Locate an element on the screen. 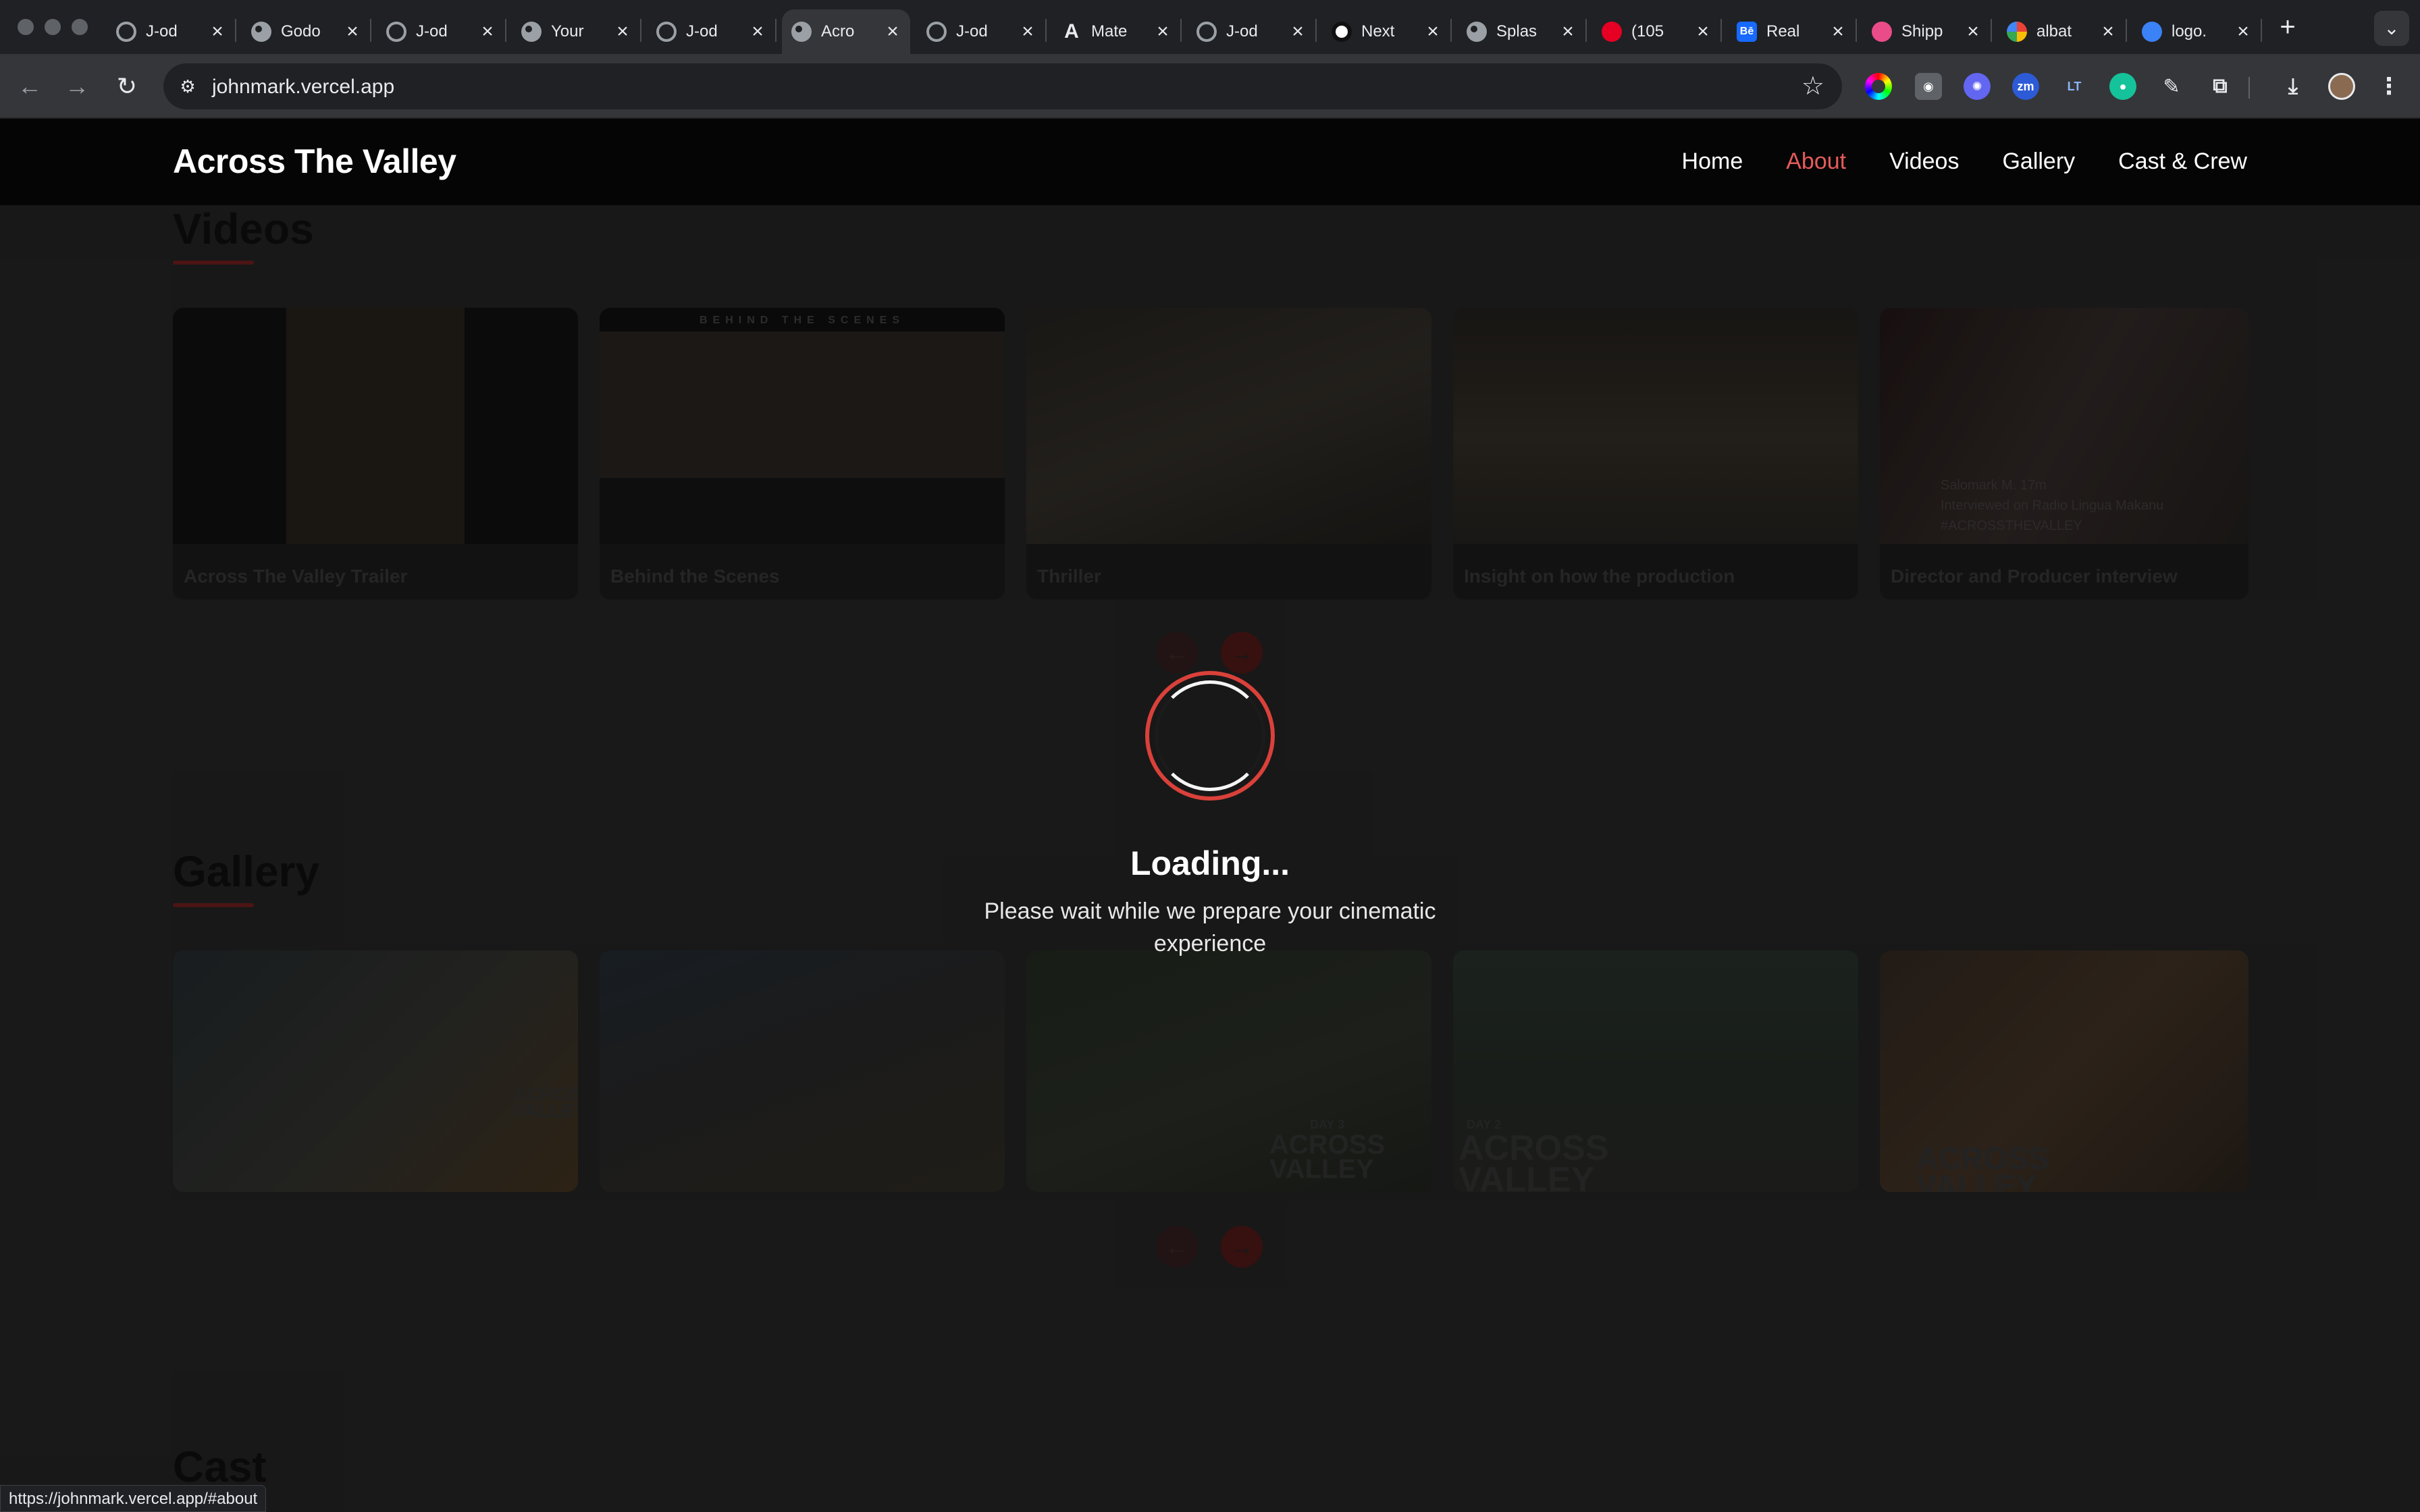 This screenshot has height=1512, width=2420. nav-link-cast-crew: Cast & Crew is located at coordinates (2182, 161).